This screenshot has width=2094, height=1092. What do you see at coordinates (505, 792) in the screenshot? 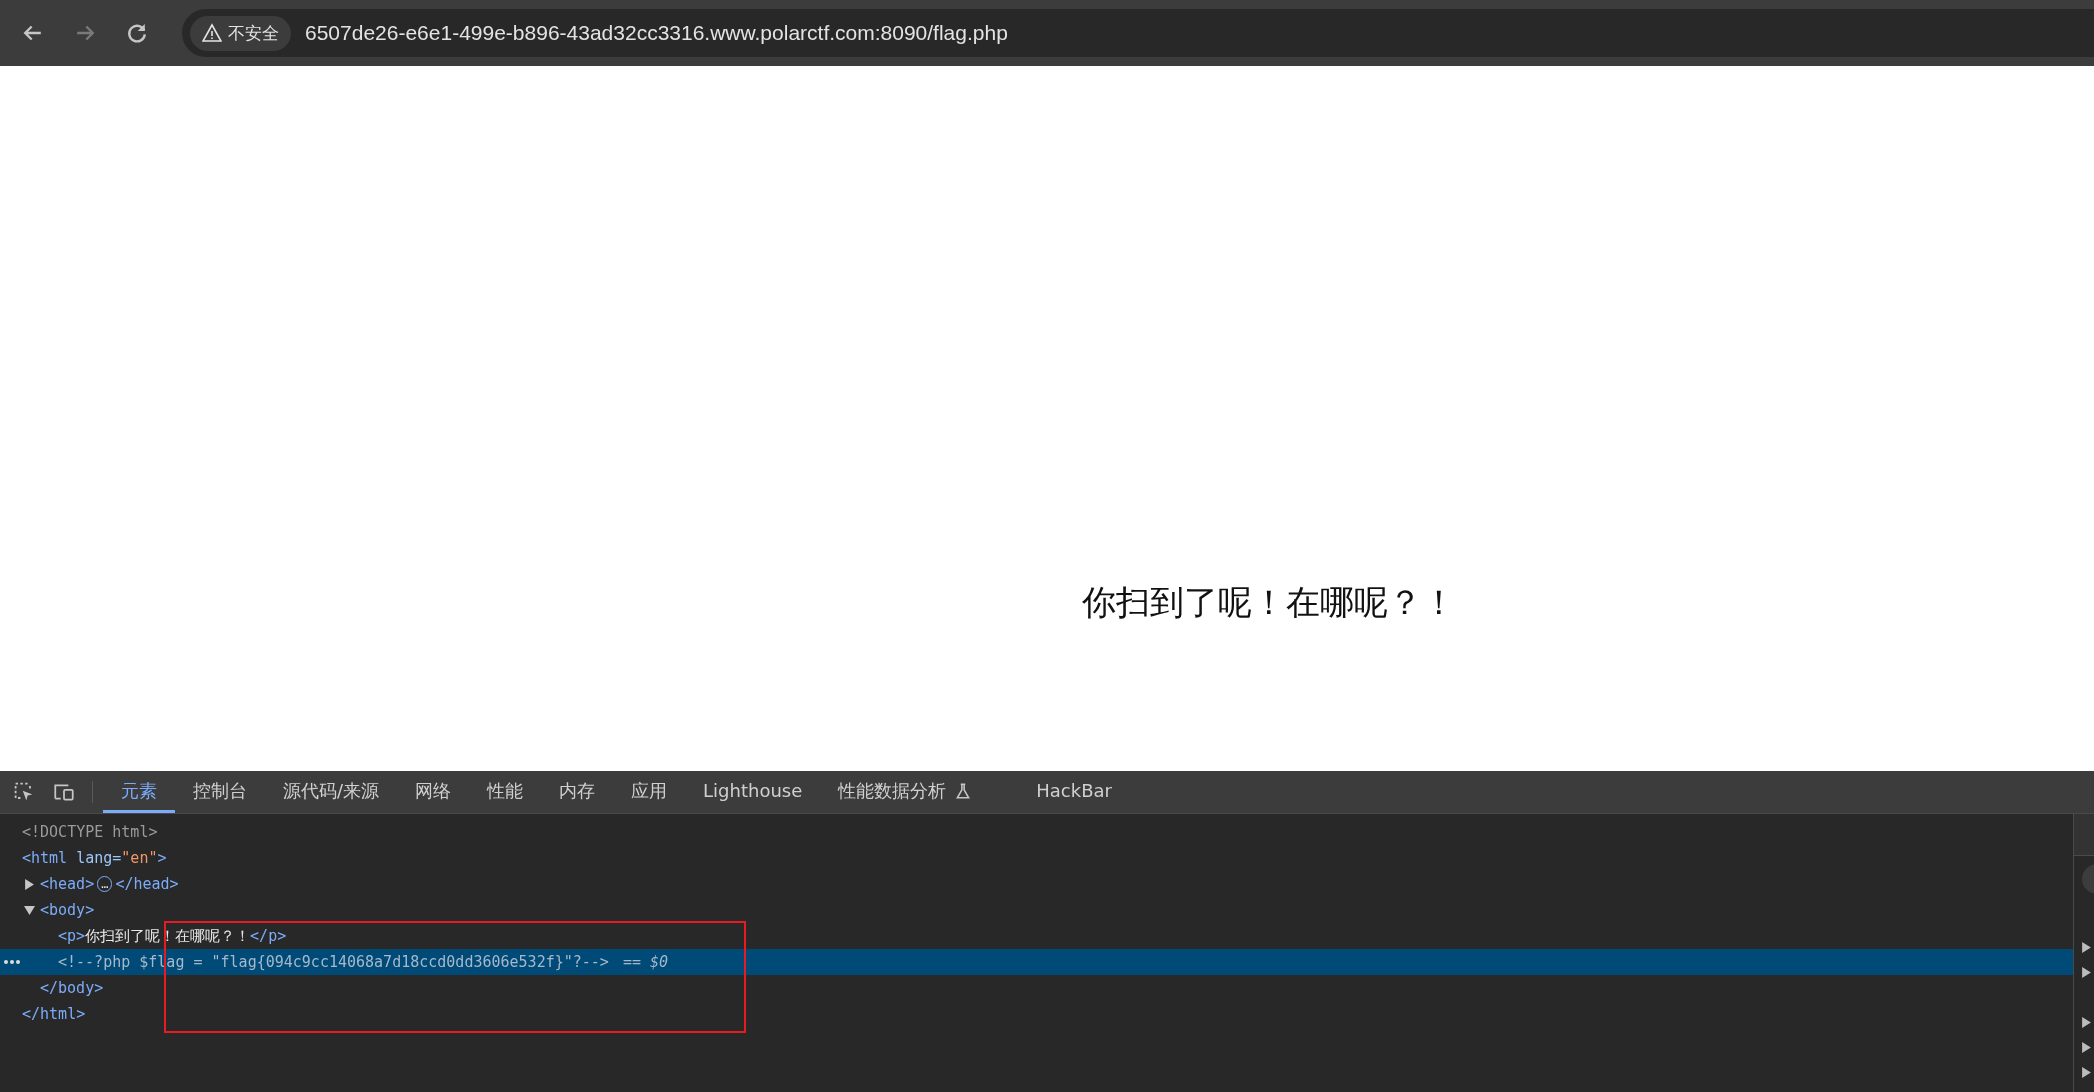
I see `devtools-tab: 性能` at bounding box center [505, 792].